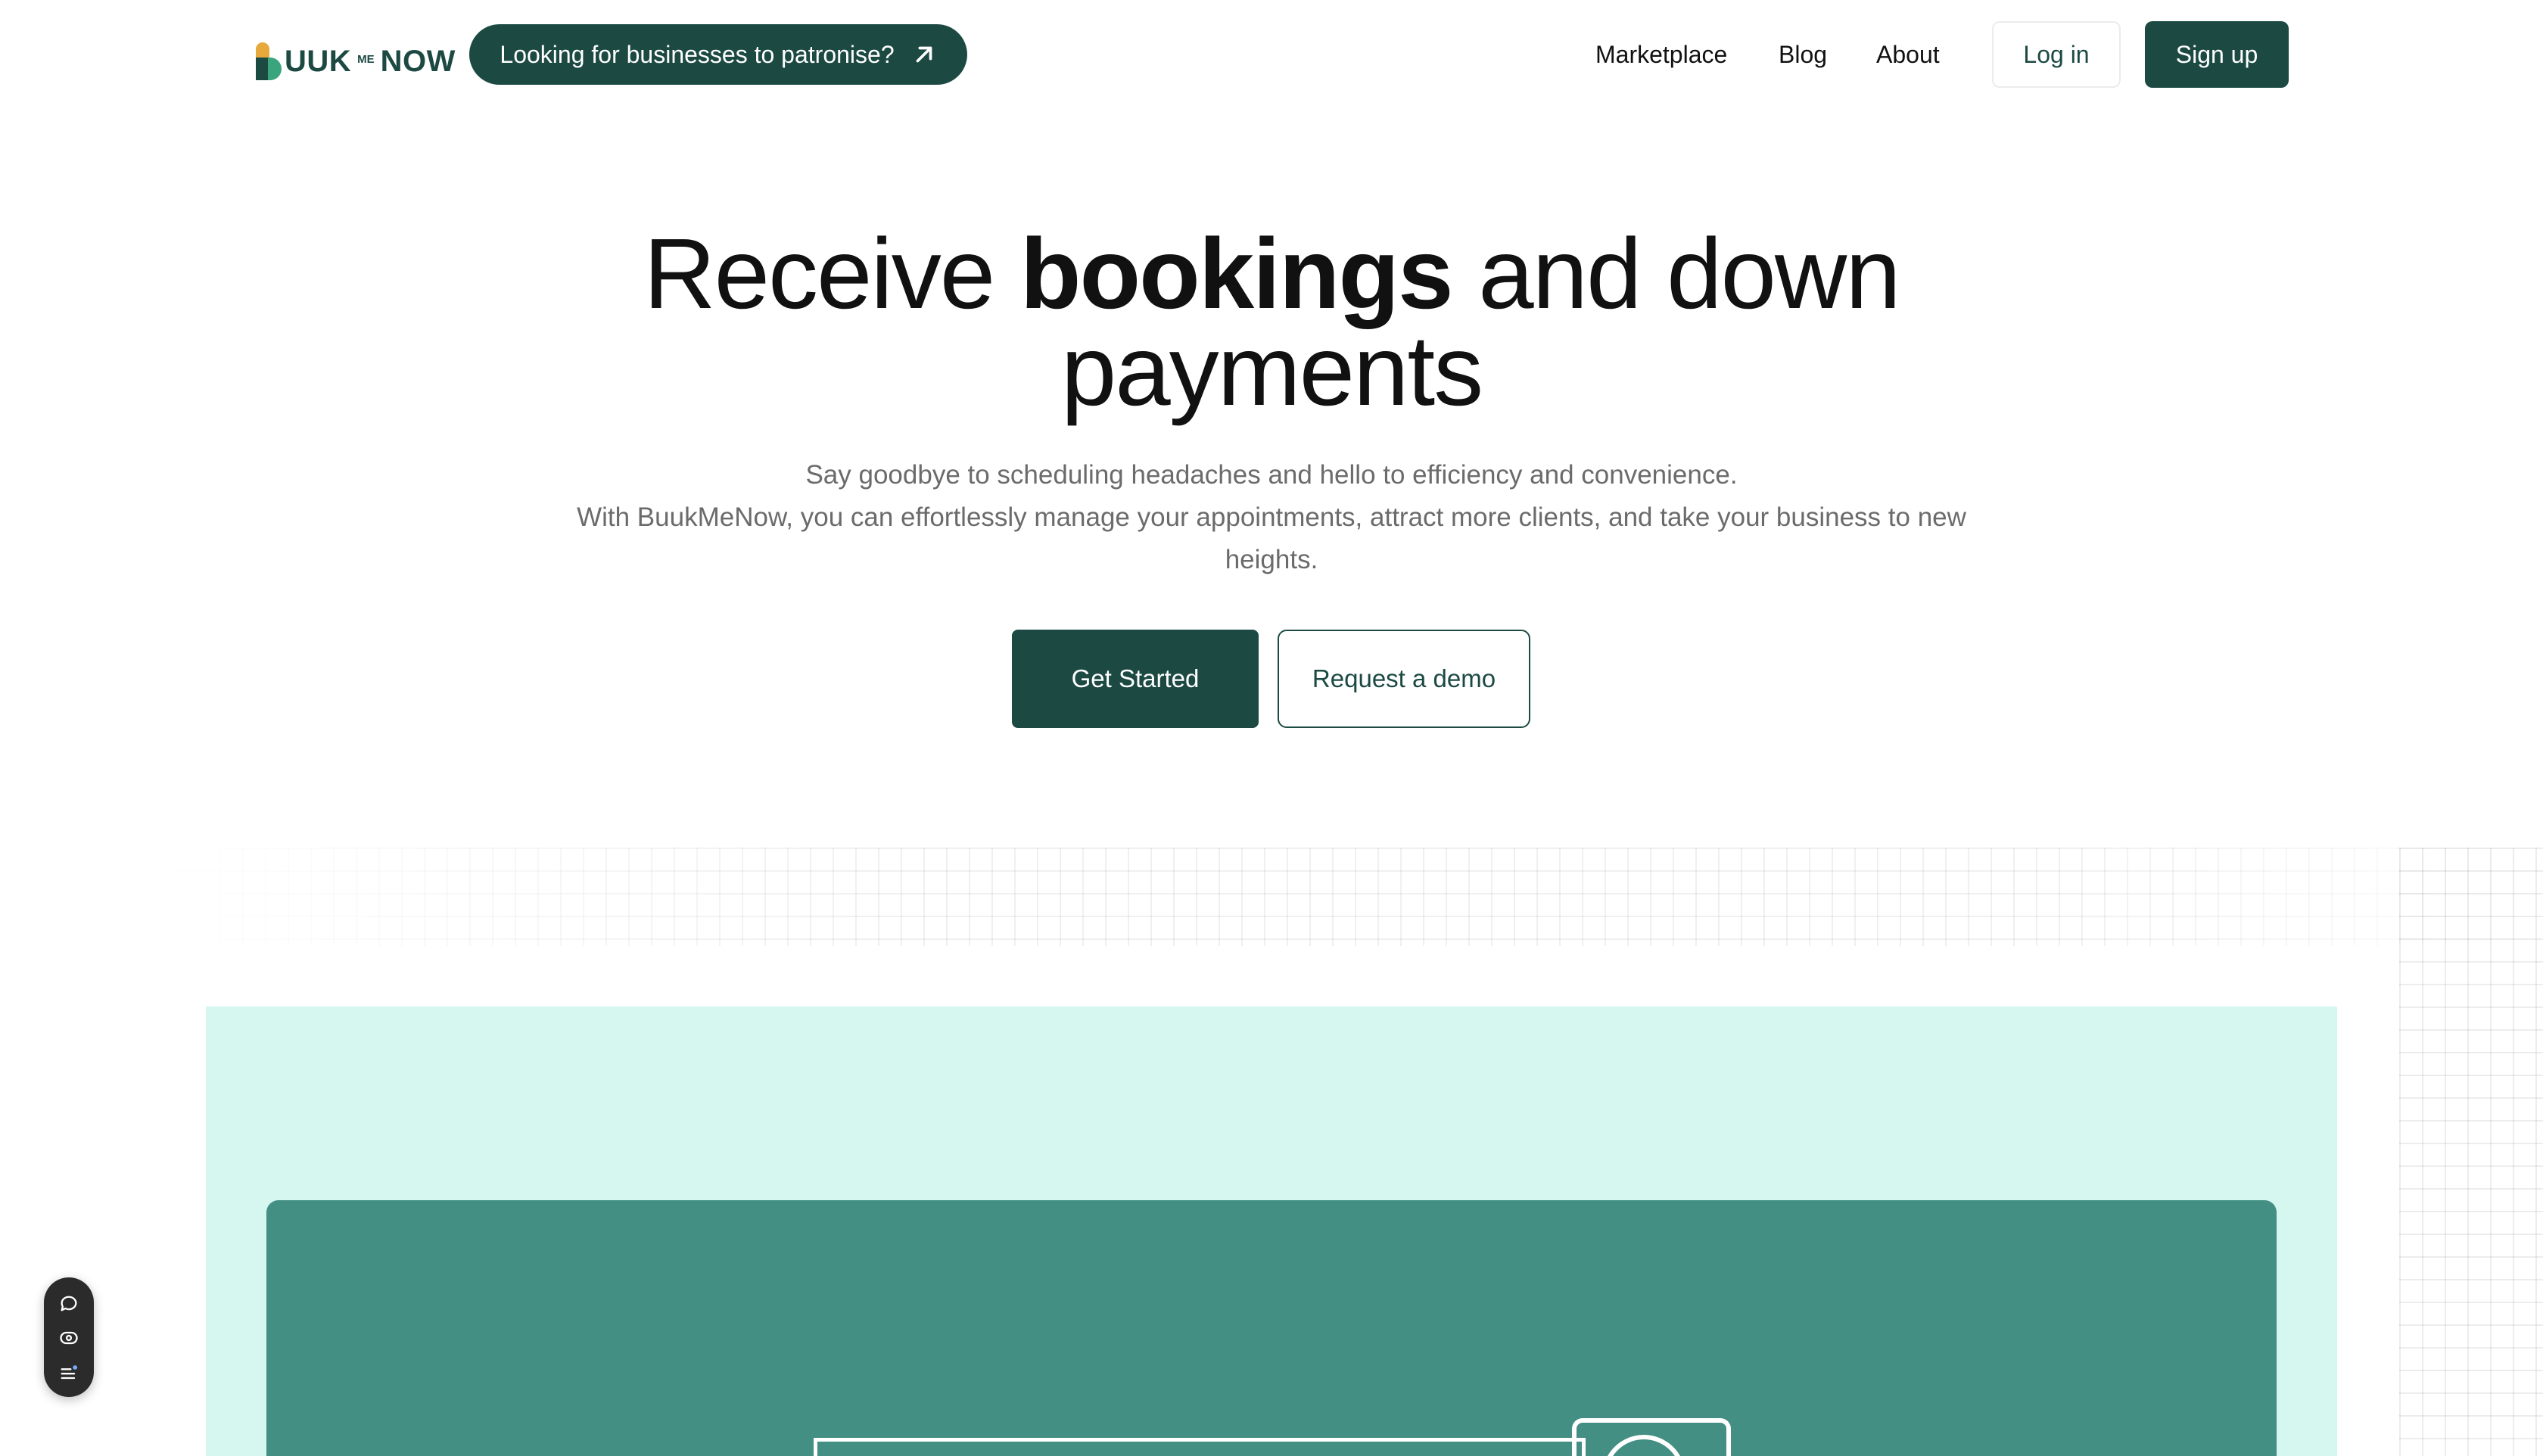  Describe the element at coordinates (2471, 1152) in the screenshot. I see `background-grid-side` at that location.